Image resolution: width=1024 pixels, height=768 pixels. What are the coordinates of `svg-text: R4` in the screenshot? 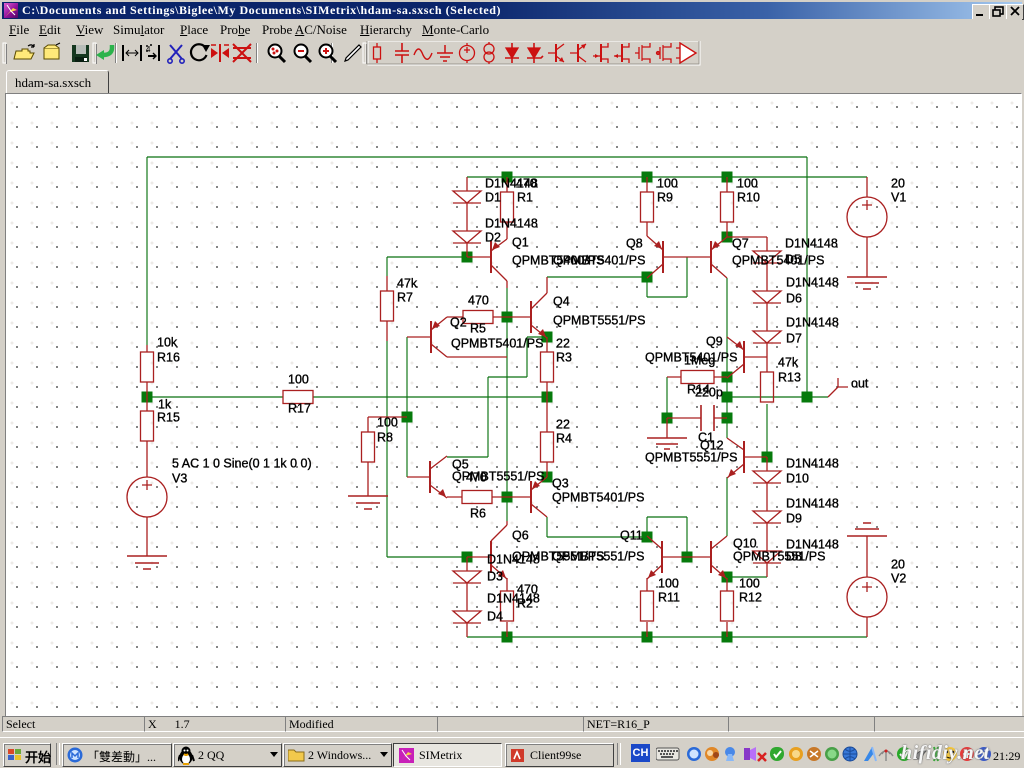 It's located at (564, 439).